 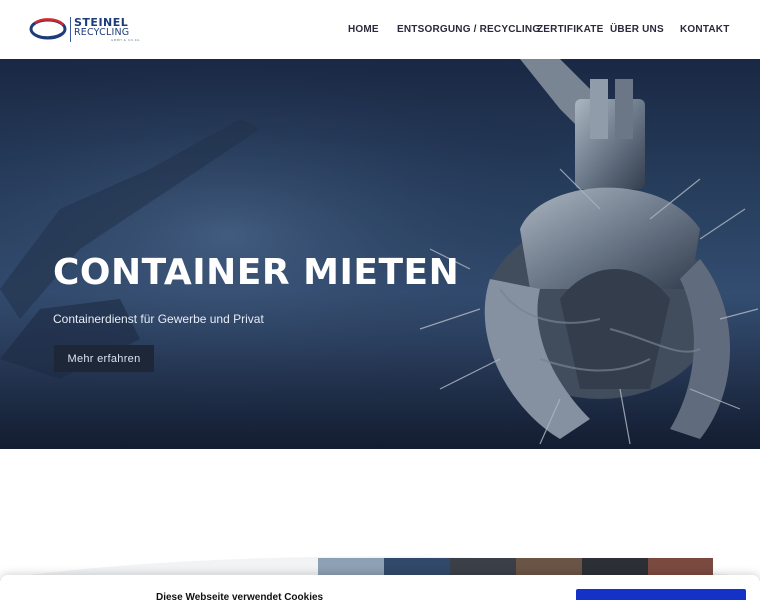 What do you see at coordinates (380, 587) in the screenshot?
I see `cookie-banner: Diese Webseite verwendet Cookies` at bounding box center [380, 587].